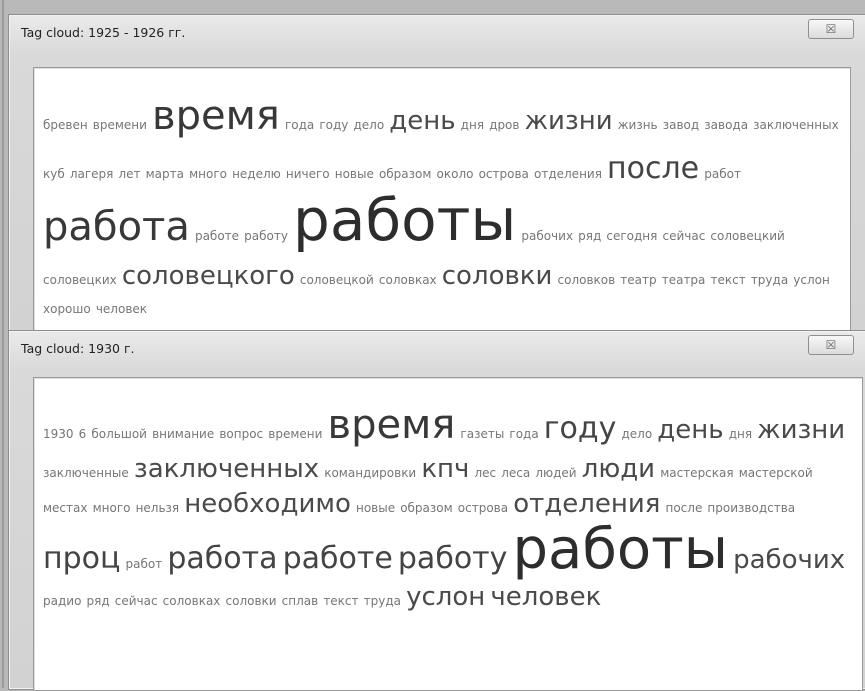  I want to click on tag-word: заключенные, so click(86, 473).